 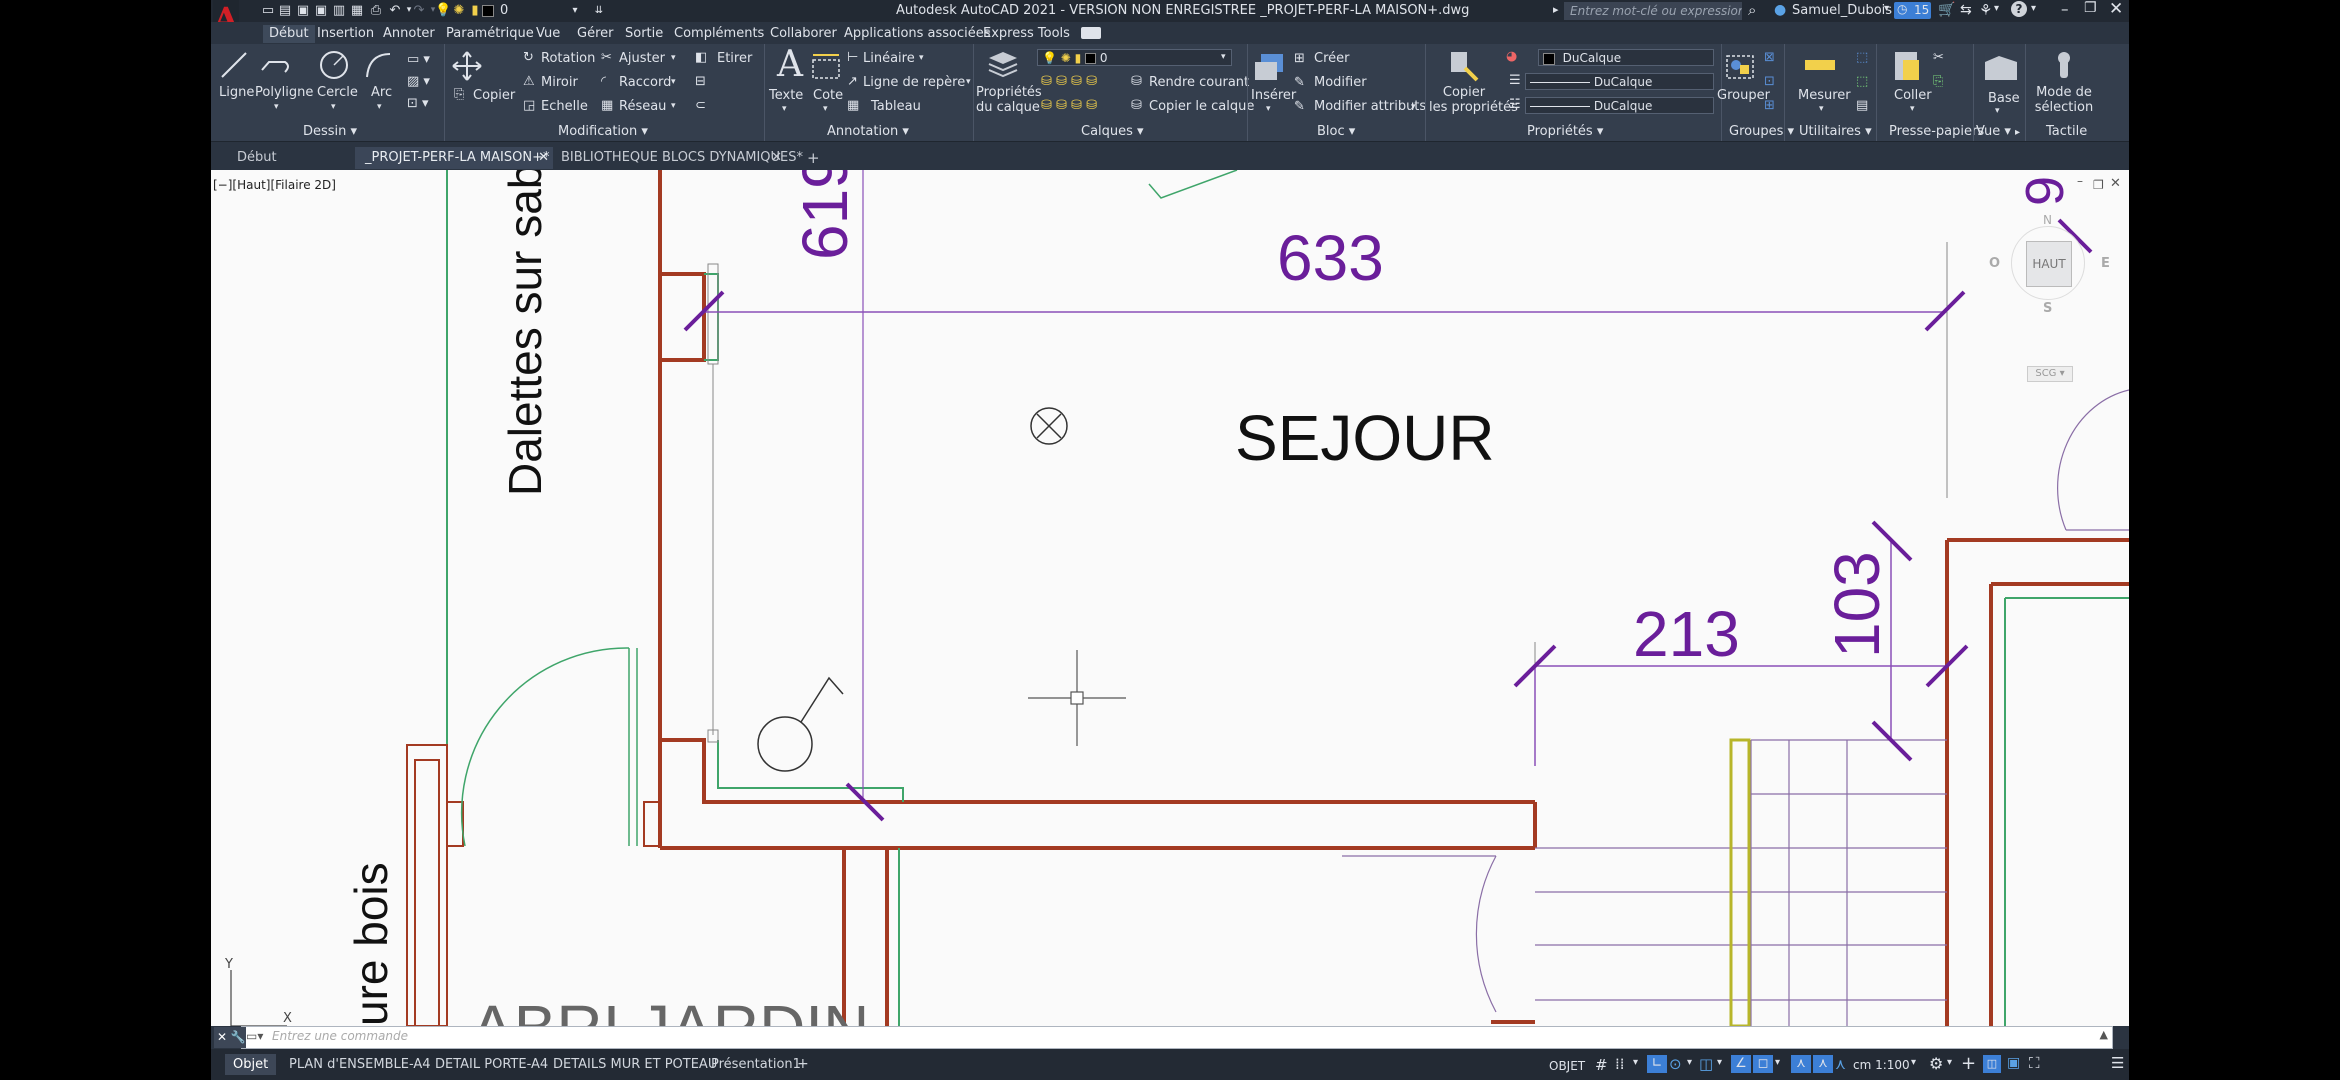 What do you see at coordinates (1936, 1063) in the screenshot?
I see `workspace-gear-icon: ⚙` at bounding box center [1936, 1063].